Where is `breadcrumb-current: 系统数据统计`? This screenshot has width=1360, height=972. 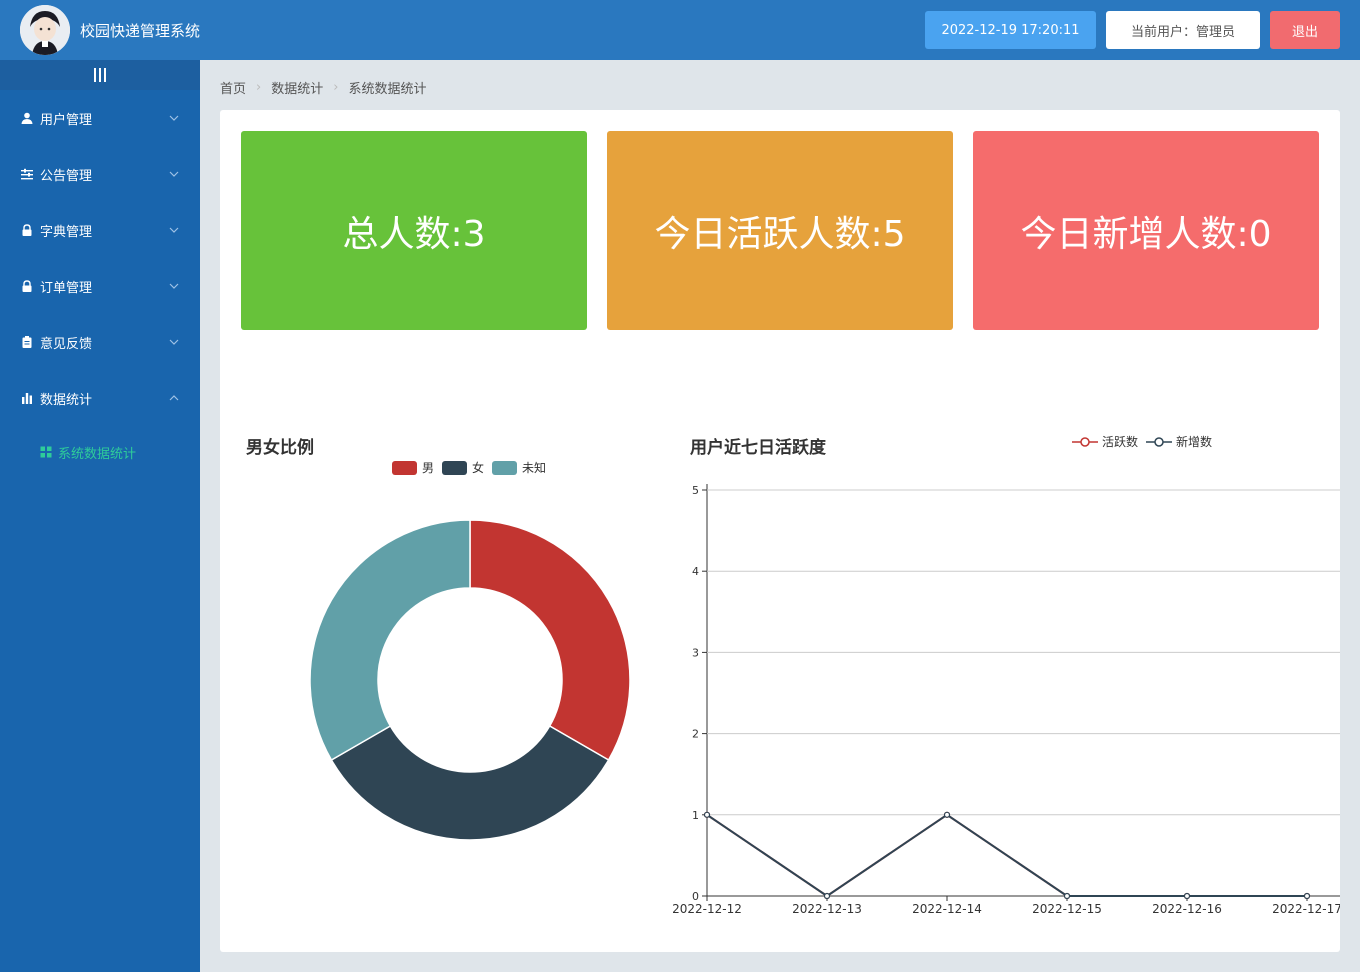
breadcrumb-current: 系统数据统计 is located at coordinates (387, 89).